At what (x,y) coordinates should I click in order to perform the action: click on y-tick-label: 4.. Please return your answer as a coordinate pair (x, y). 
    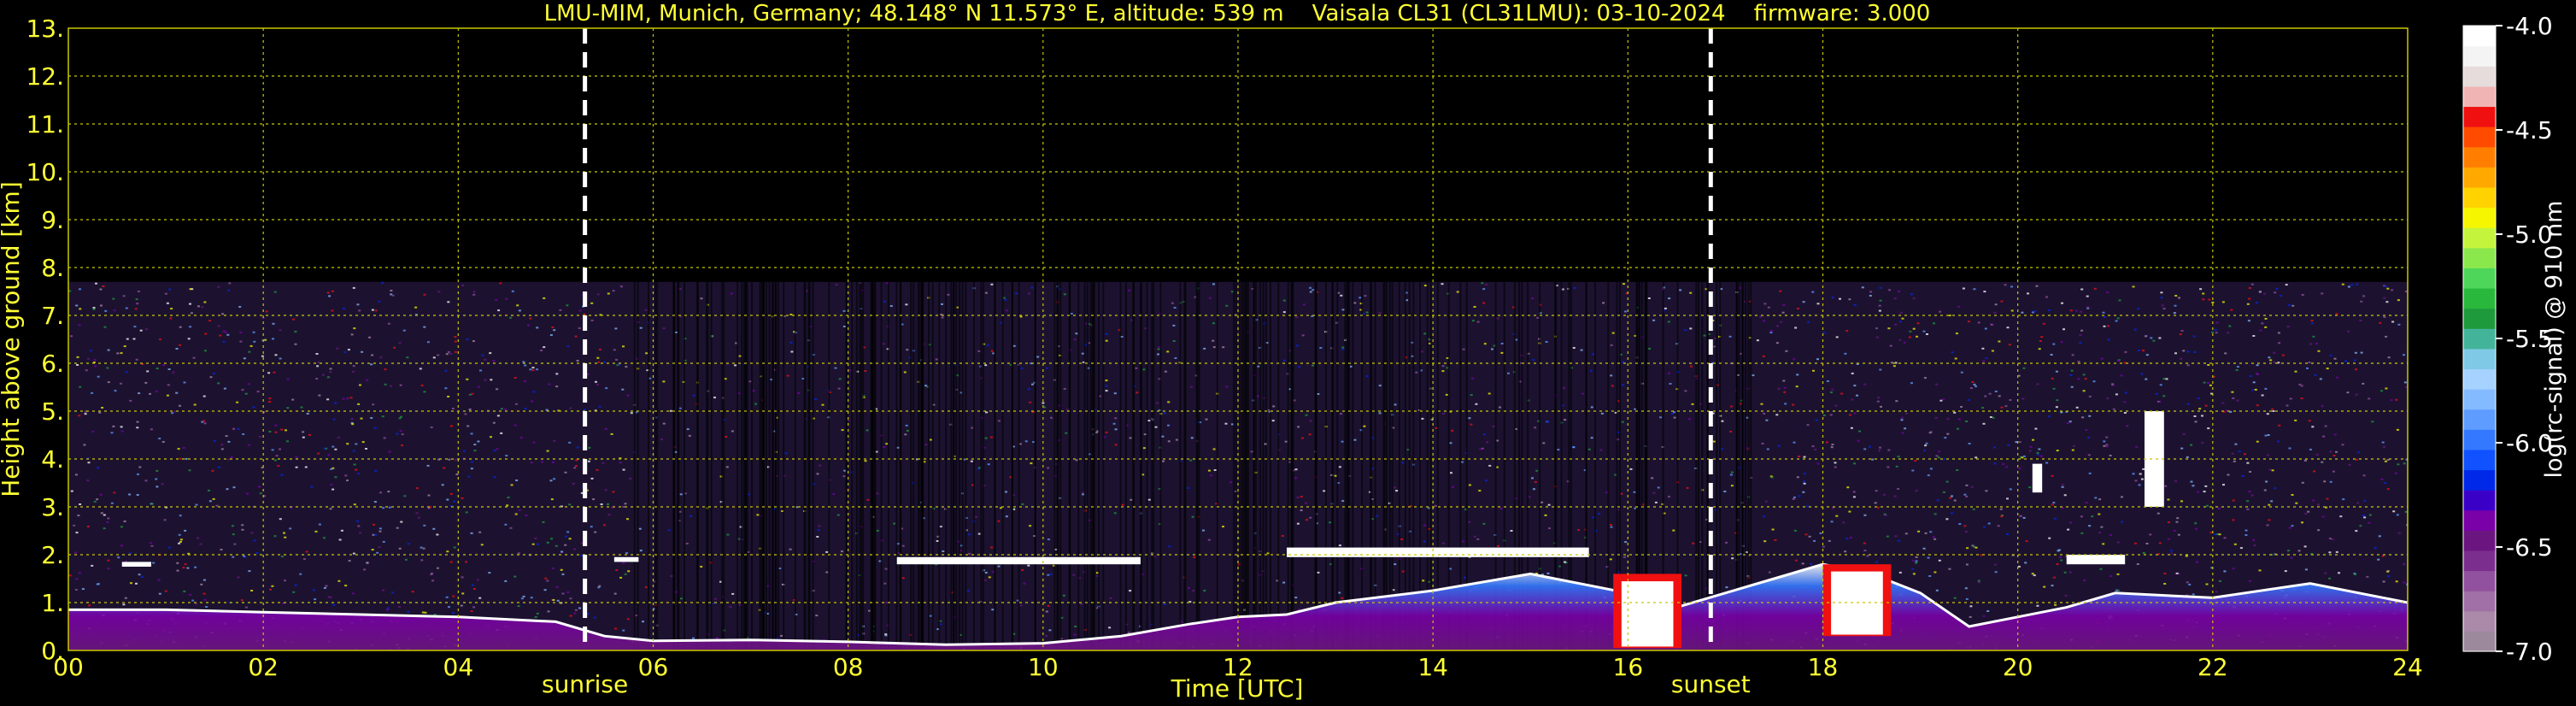
    Looking at the image, I should click on (52, 459).